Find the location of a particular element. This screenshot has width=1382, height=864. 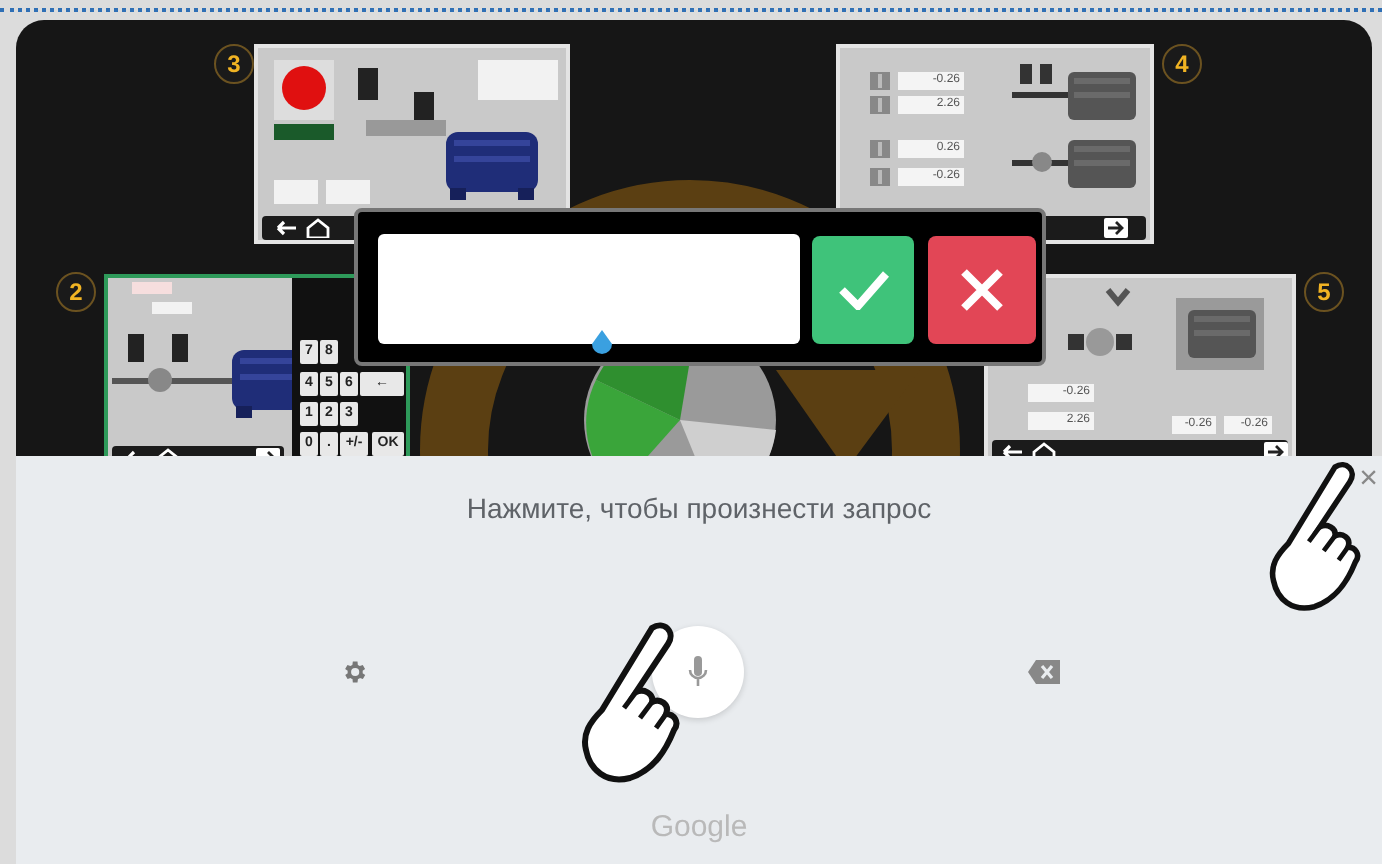

step-number: 4 is located at coordinates (1182, 64).